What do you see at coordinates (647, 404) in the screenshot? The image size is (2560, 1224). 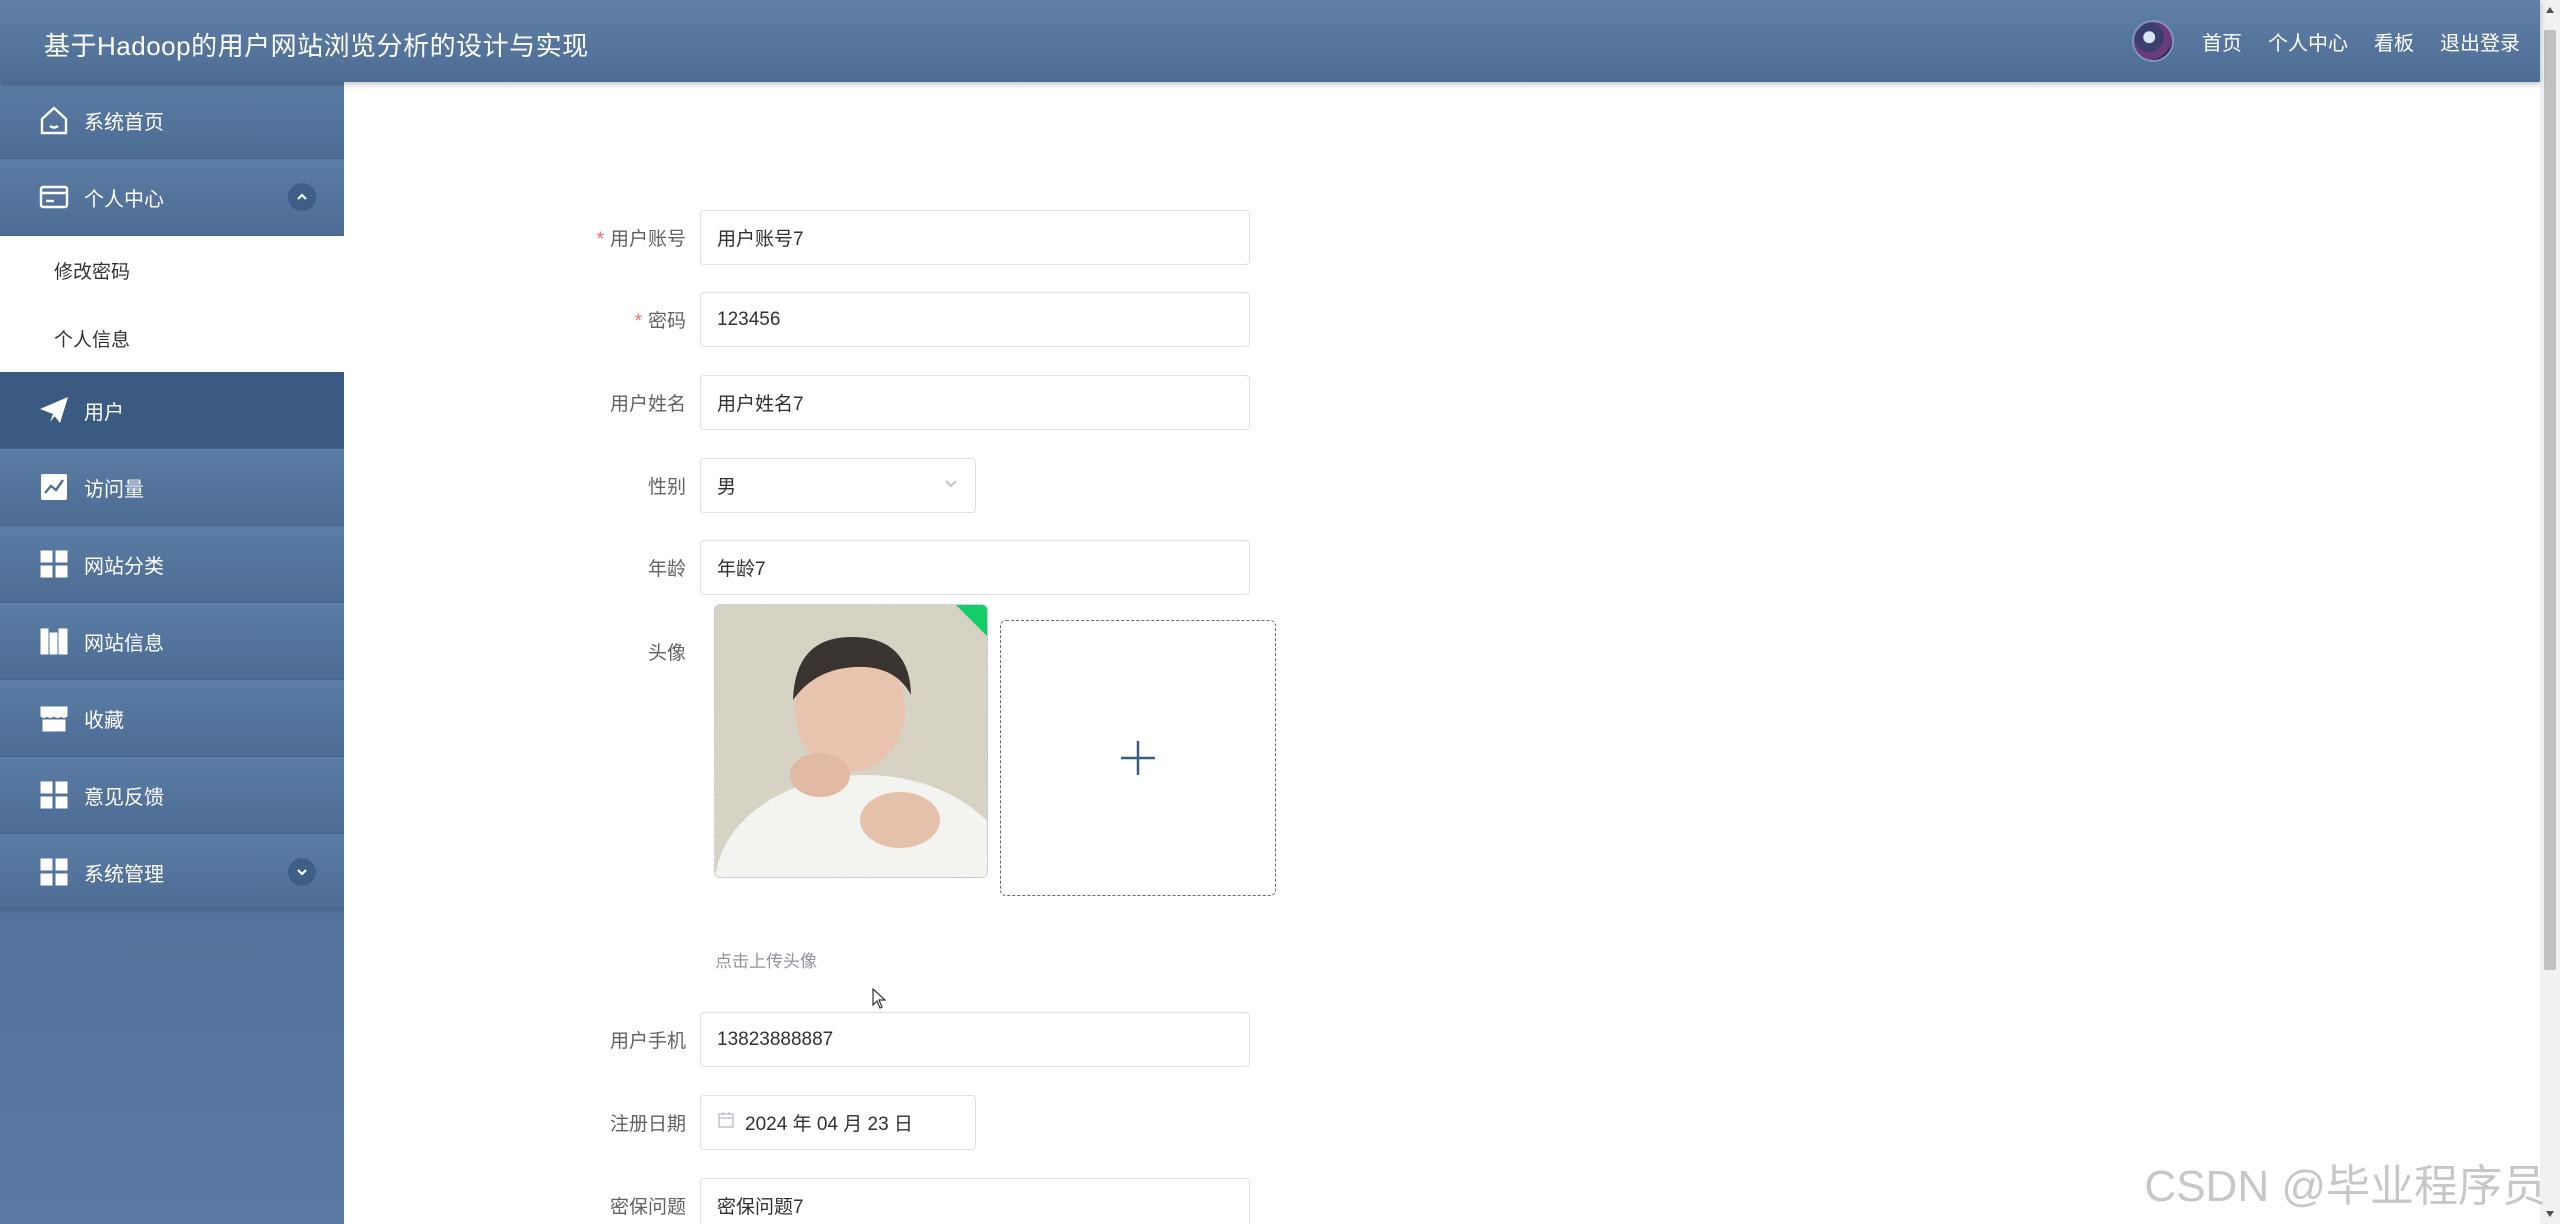 I see `name-label: 用户姓名` at bounding box center [647, 404].